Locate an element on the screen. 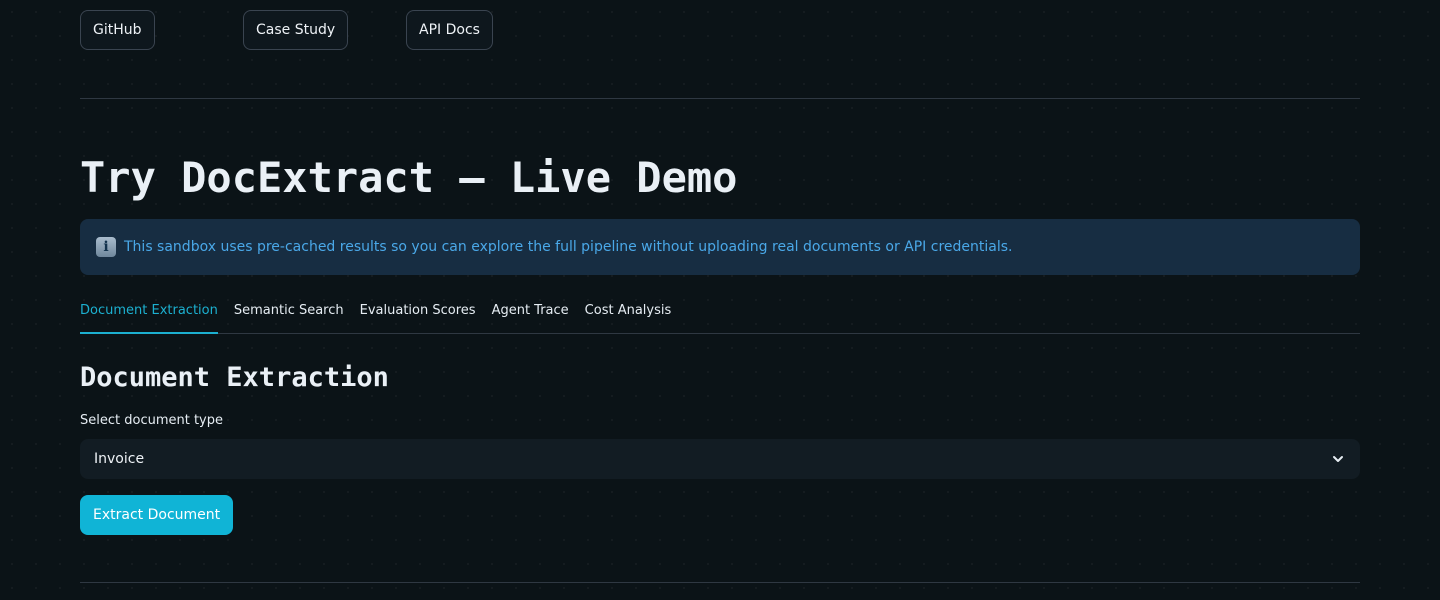  tab-cost-analysis: Cost Analysis is located at coordinates (628, 316).